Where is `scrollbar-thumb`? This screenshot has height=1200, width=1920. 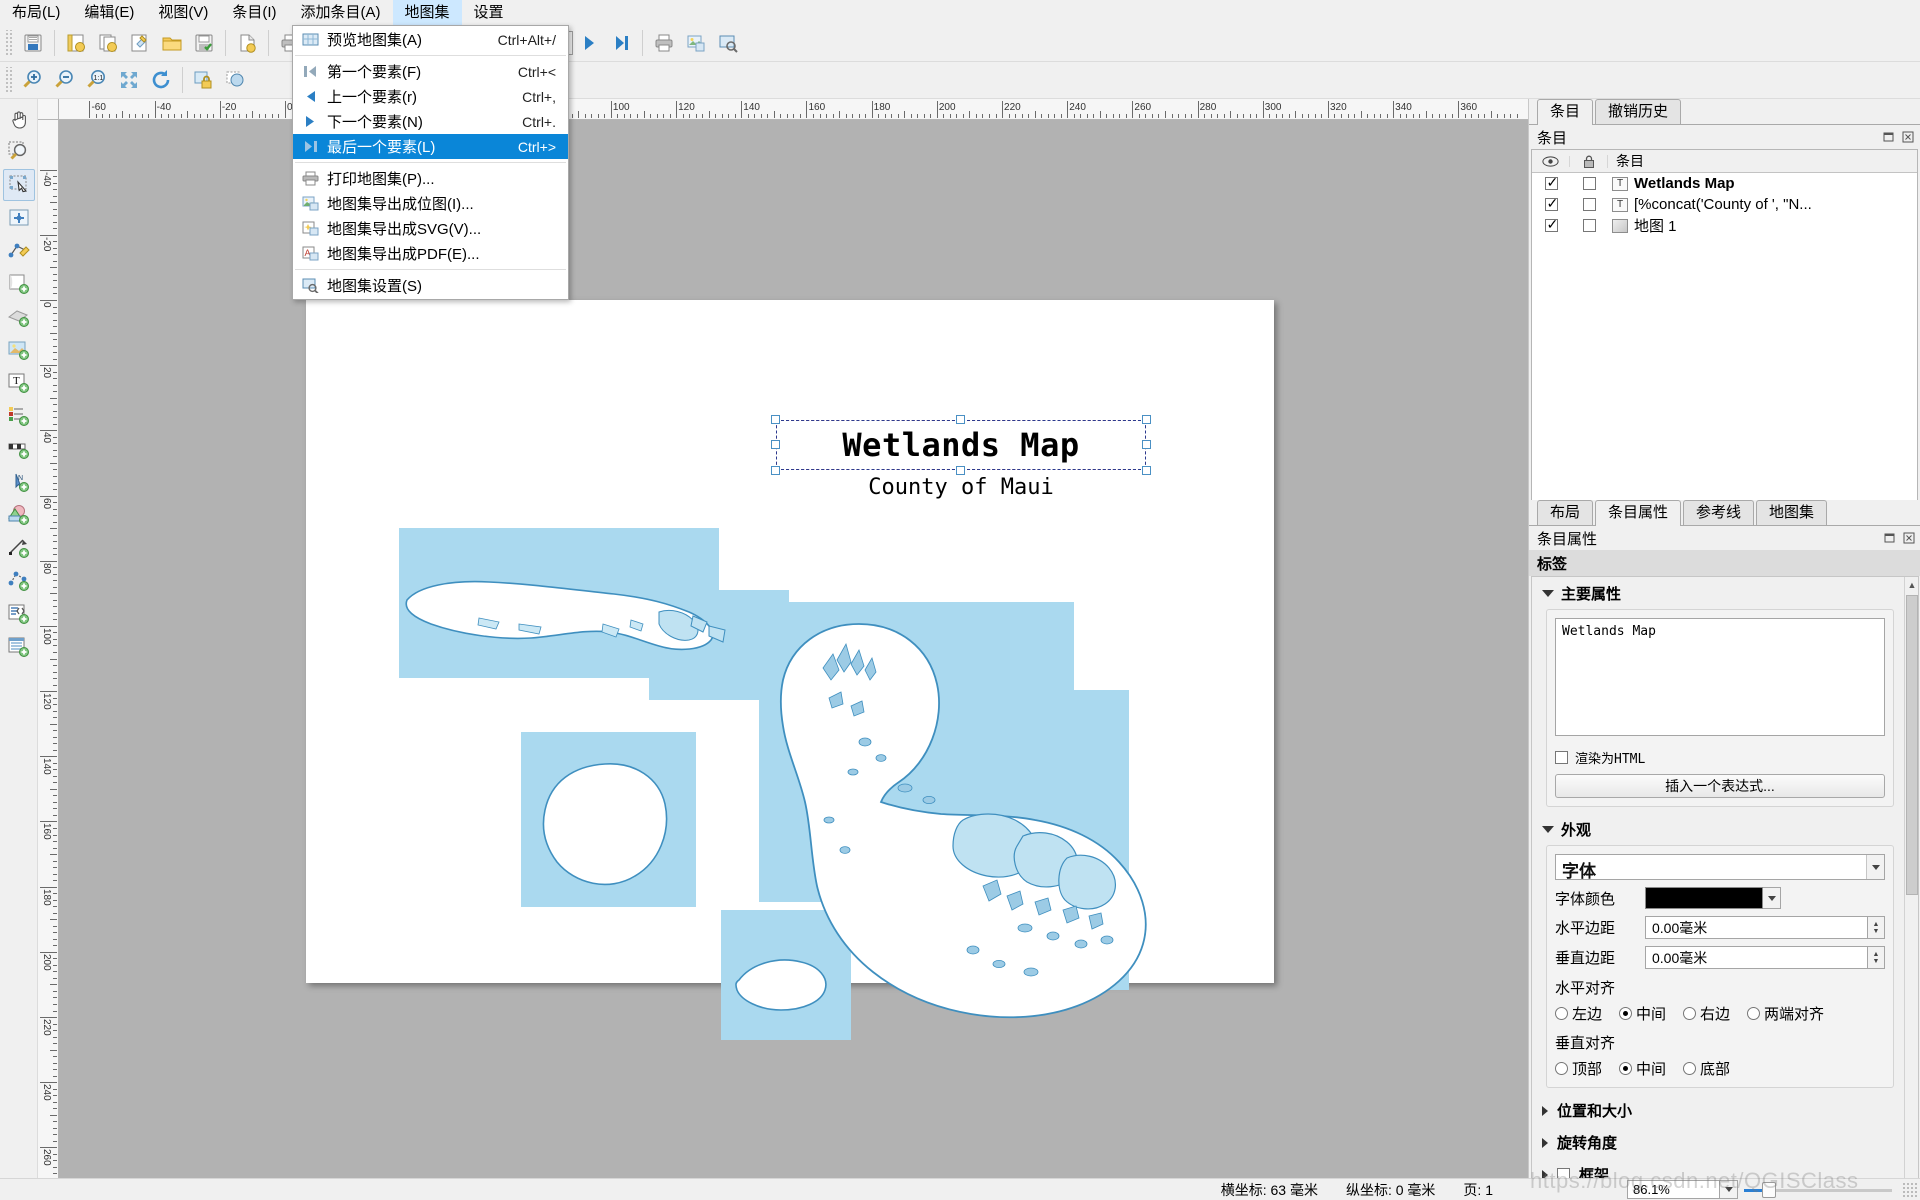
scrollbar-thumb is located at coordinates (1912, 745).